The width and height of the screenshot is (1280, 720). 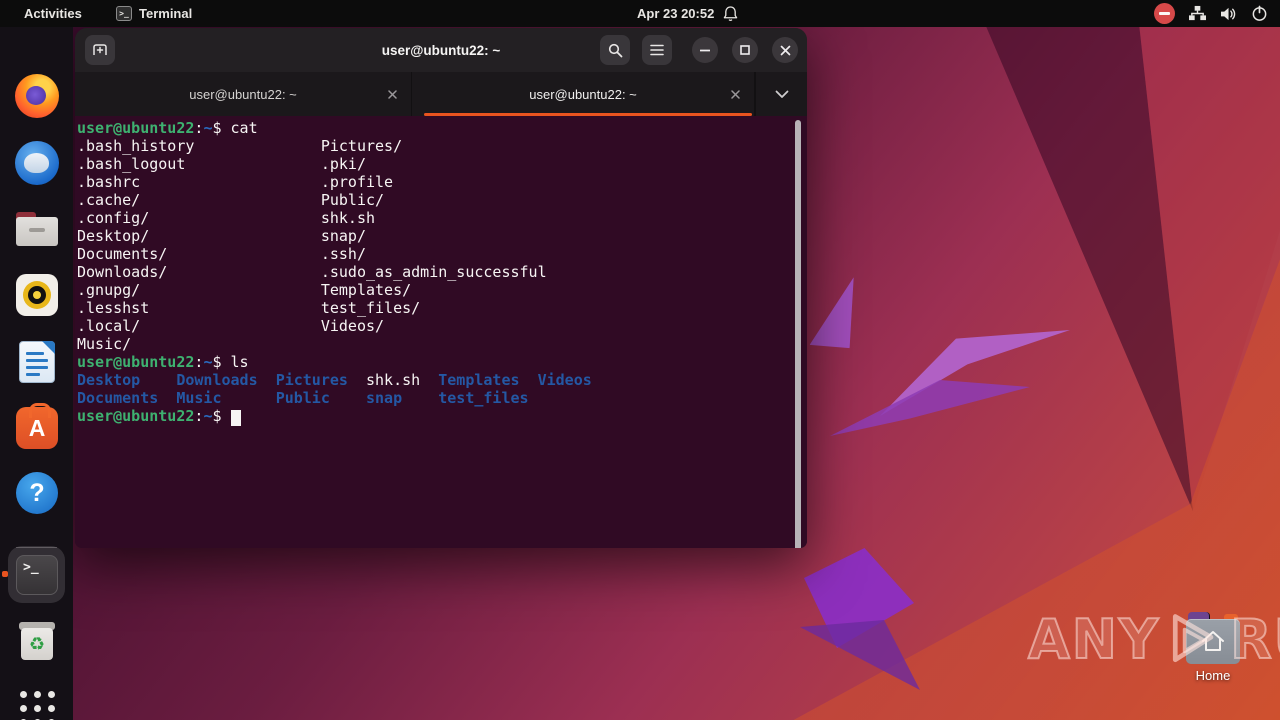 What do you see at coordinates (303, 398) in the screenshot?
I see `terminal-line: Documents Music Public snap test_files` at bounding box center [303, 398].